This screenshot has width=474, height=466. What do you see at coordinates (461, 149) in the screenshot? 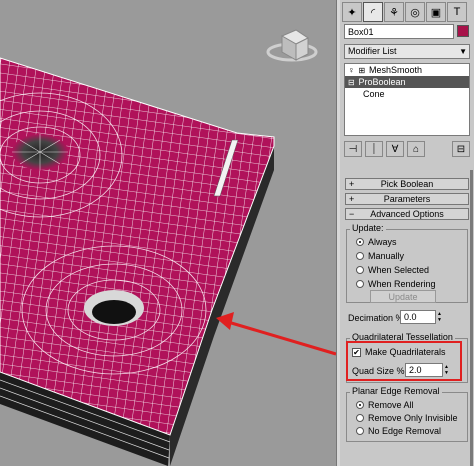
I see `configure-modifier-sets-icon: ⊟` at bounding box center [461, 149].